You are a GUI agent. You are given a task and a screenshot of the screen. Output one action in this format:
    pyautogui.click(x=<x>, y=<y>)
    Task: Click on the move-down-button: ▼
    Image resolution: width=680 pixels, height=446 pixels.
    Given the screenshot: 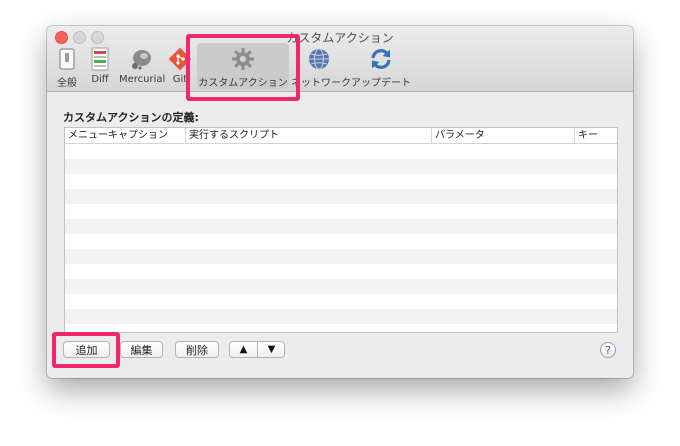 What is the action you would take?
    pyautogui.click(x=271, y=349)
    